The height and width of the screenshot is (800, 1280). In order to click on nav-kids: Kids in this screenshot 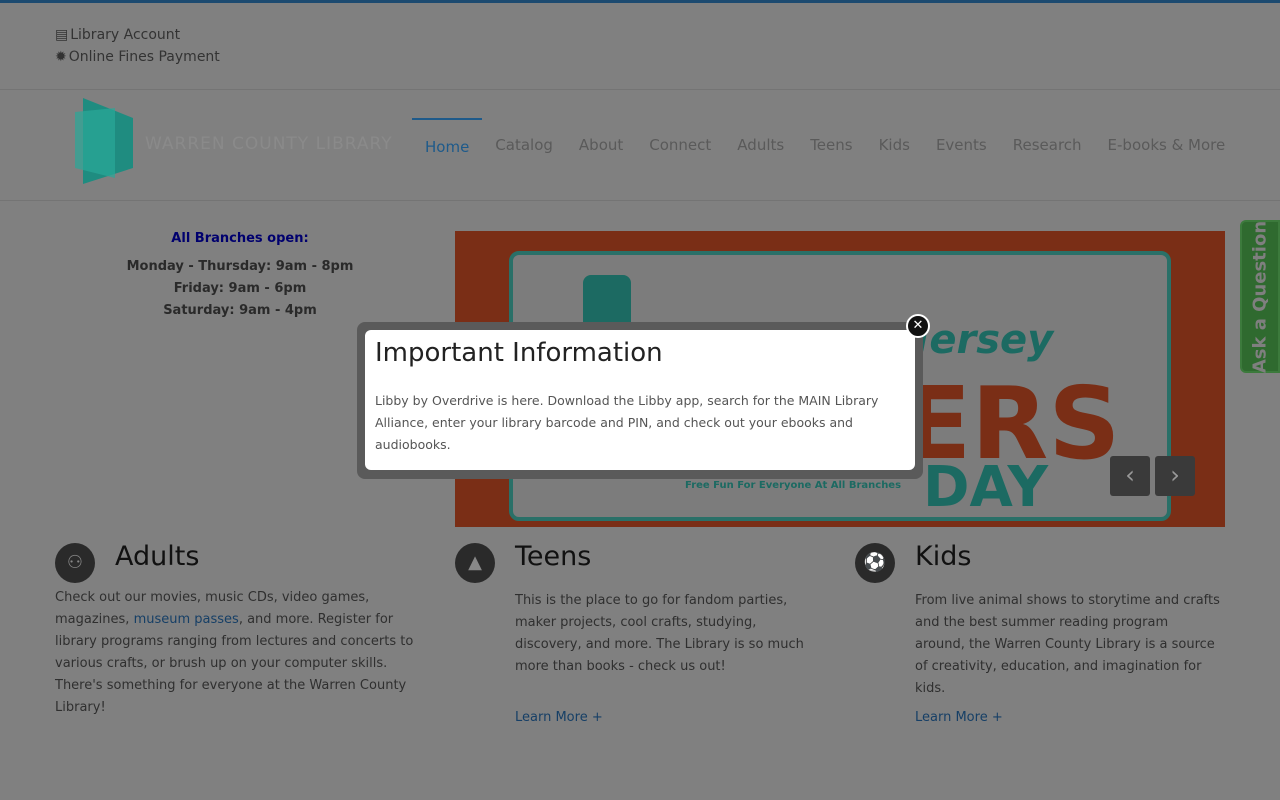, I will do `click(894, 143)`.